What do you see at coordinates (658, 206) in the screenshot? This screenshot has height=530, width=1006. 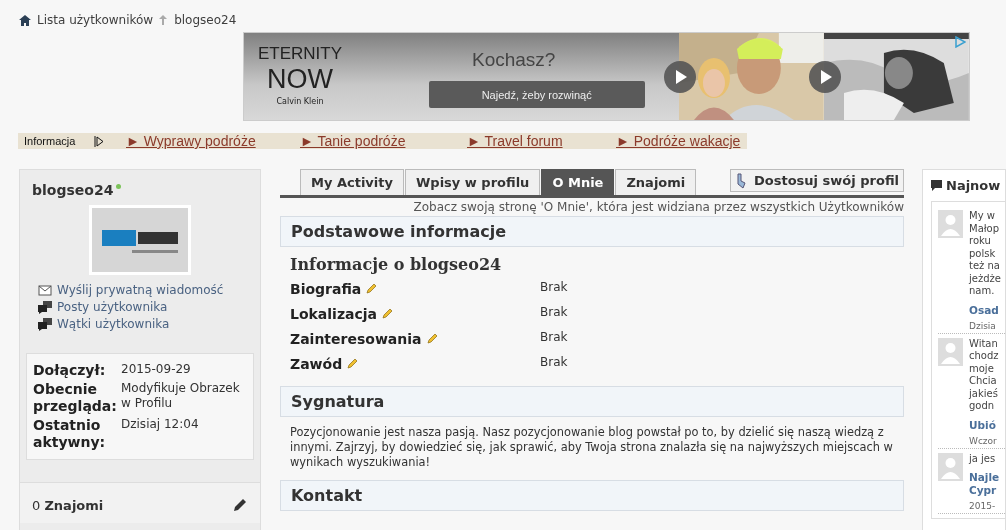 I see `about-note: Zobacz swoją stronę 'O Mnie', która jest widziana przez wszystkich Użytkowników` at bounding box center [658, 206].